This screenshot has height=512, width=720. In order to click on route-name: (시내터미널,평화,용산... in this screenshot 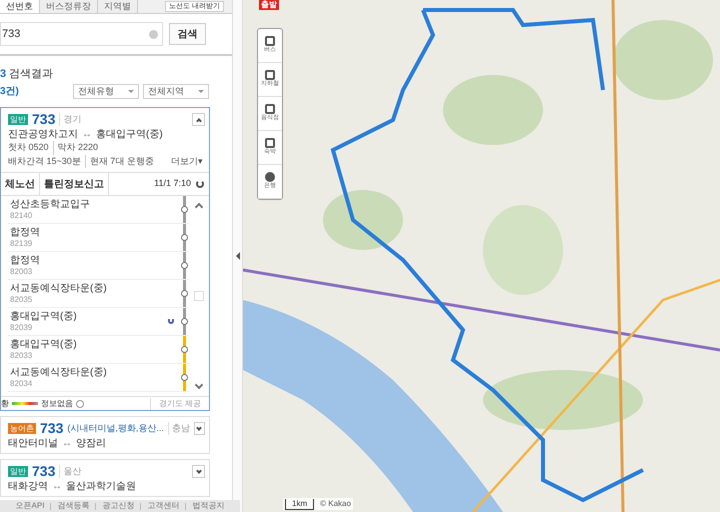, I will do `click(115, 429)`.